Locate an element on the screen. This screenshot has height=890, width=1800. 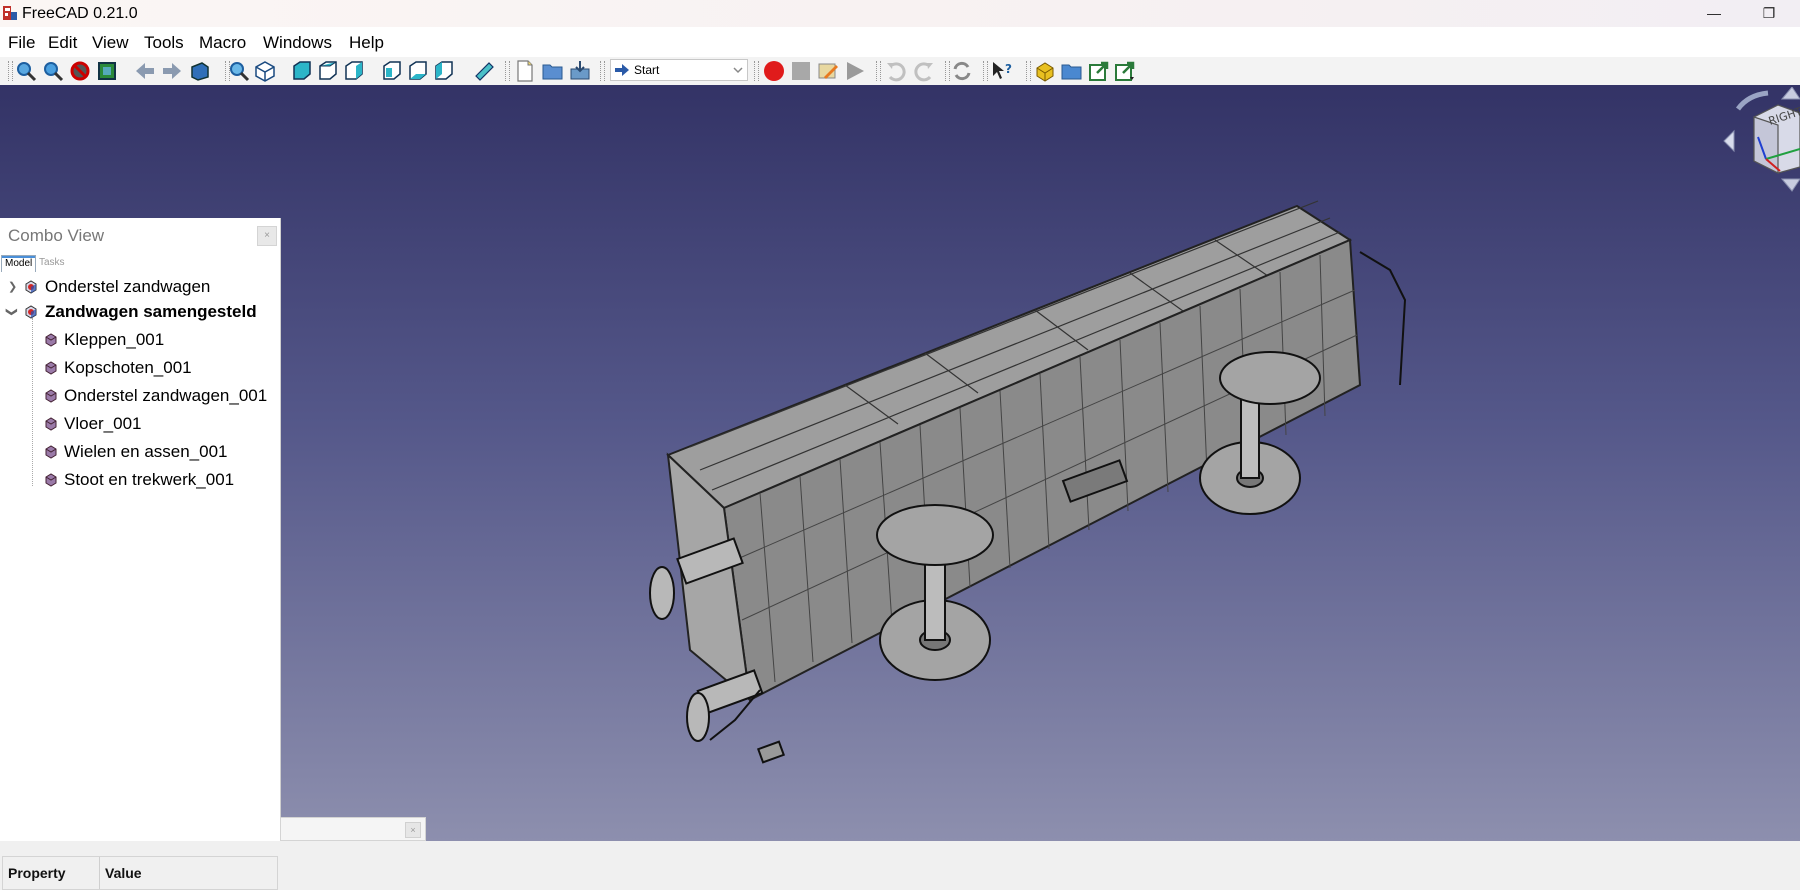
top-view-icon is located at coordinates (328, 71).